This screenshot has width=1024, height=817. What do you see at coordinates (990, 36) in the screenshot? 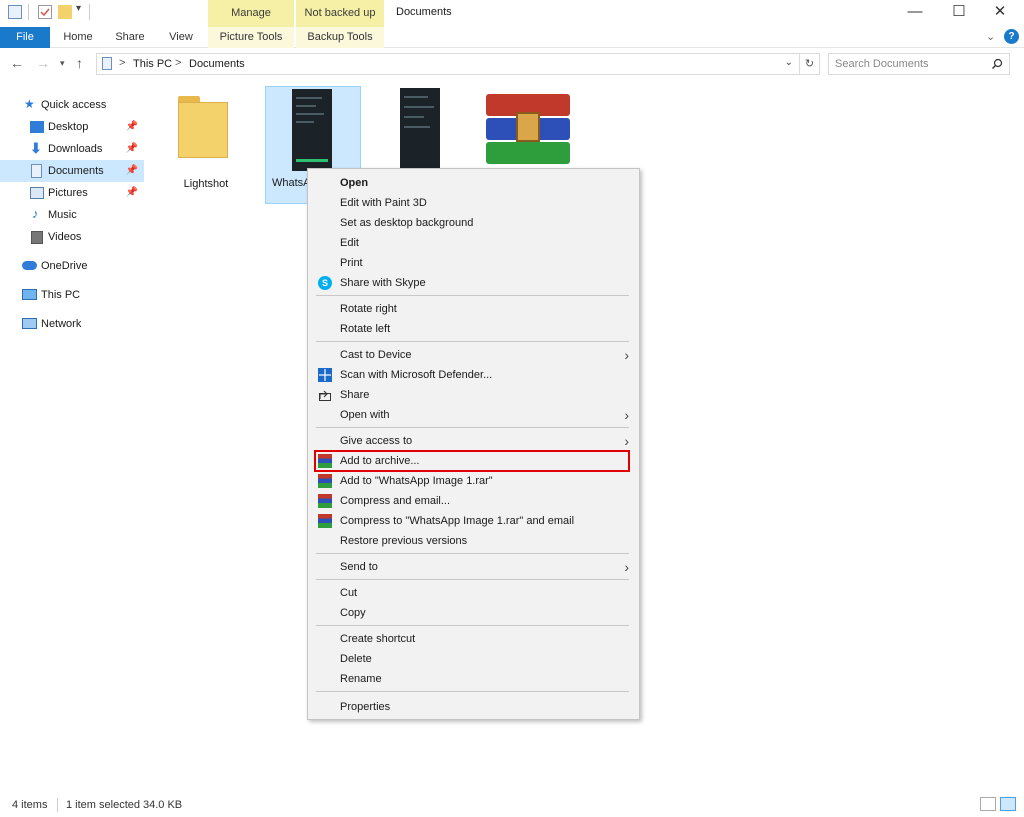
I see `expand-ribbon-icon: ⌄` at bounding box center [990, 36].